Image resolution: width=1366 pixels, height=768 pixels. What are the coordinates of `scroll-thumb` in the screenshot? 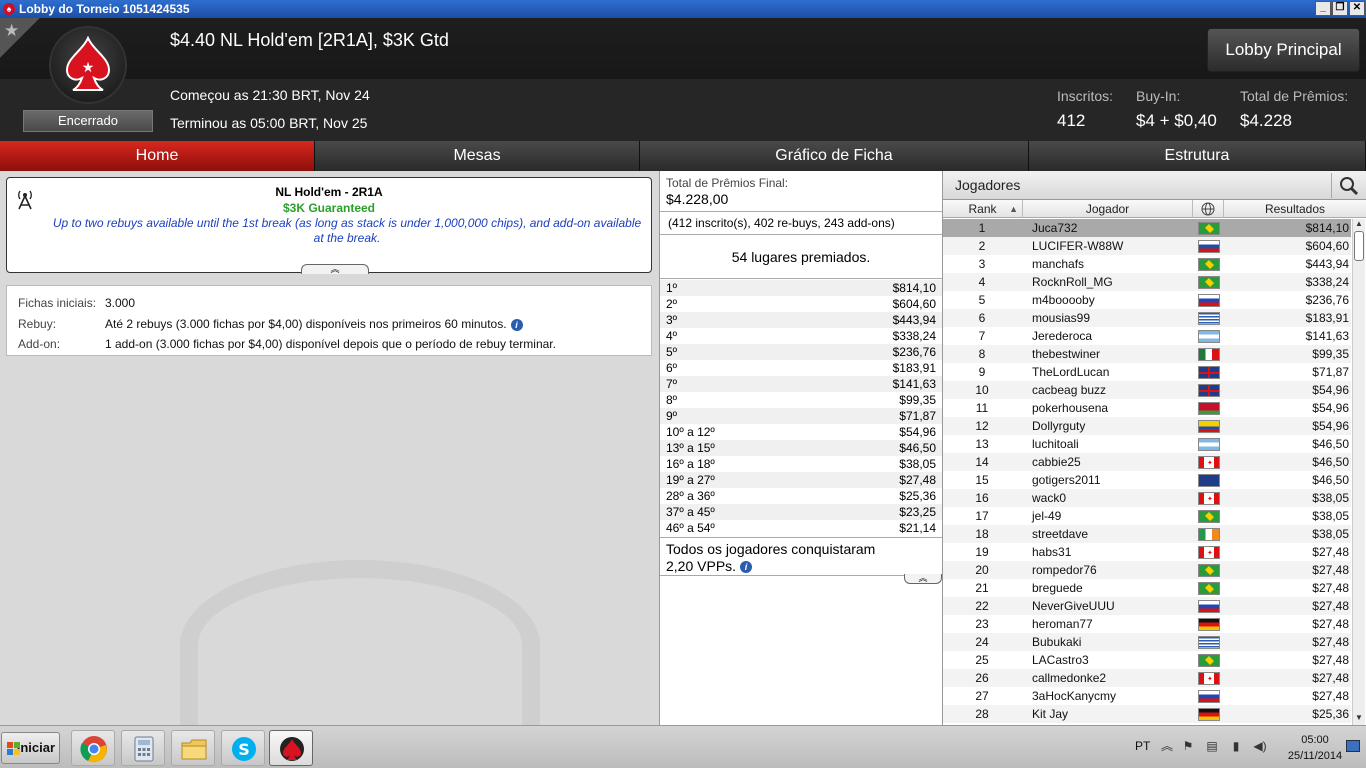 It's located at (1359, 246).